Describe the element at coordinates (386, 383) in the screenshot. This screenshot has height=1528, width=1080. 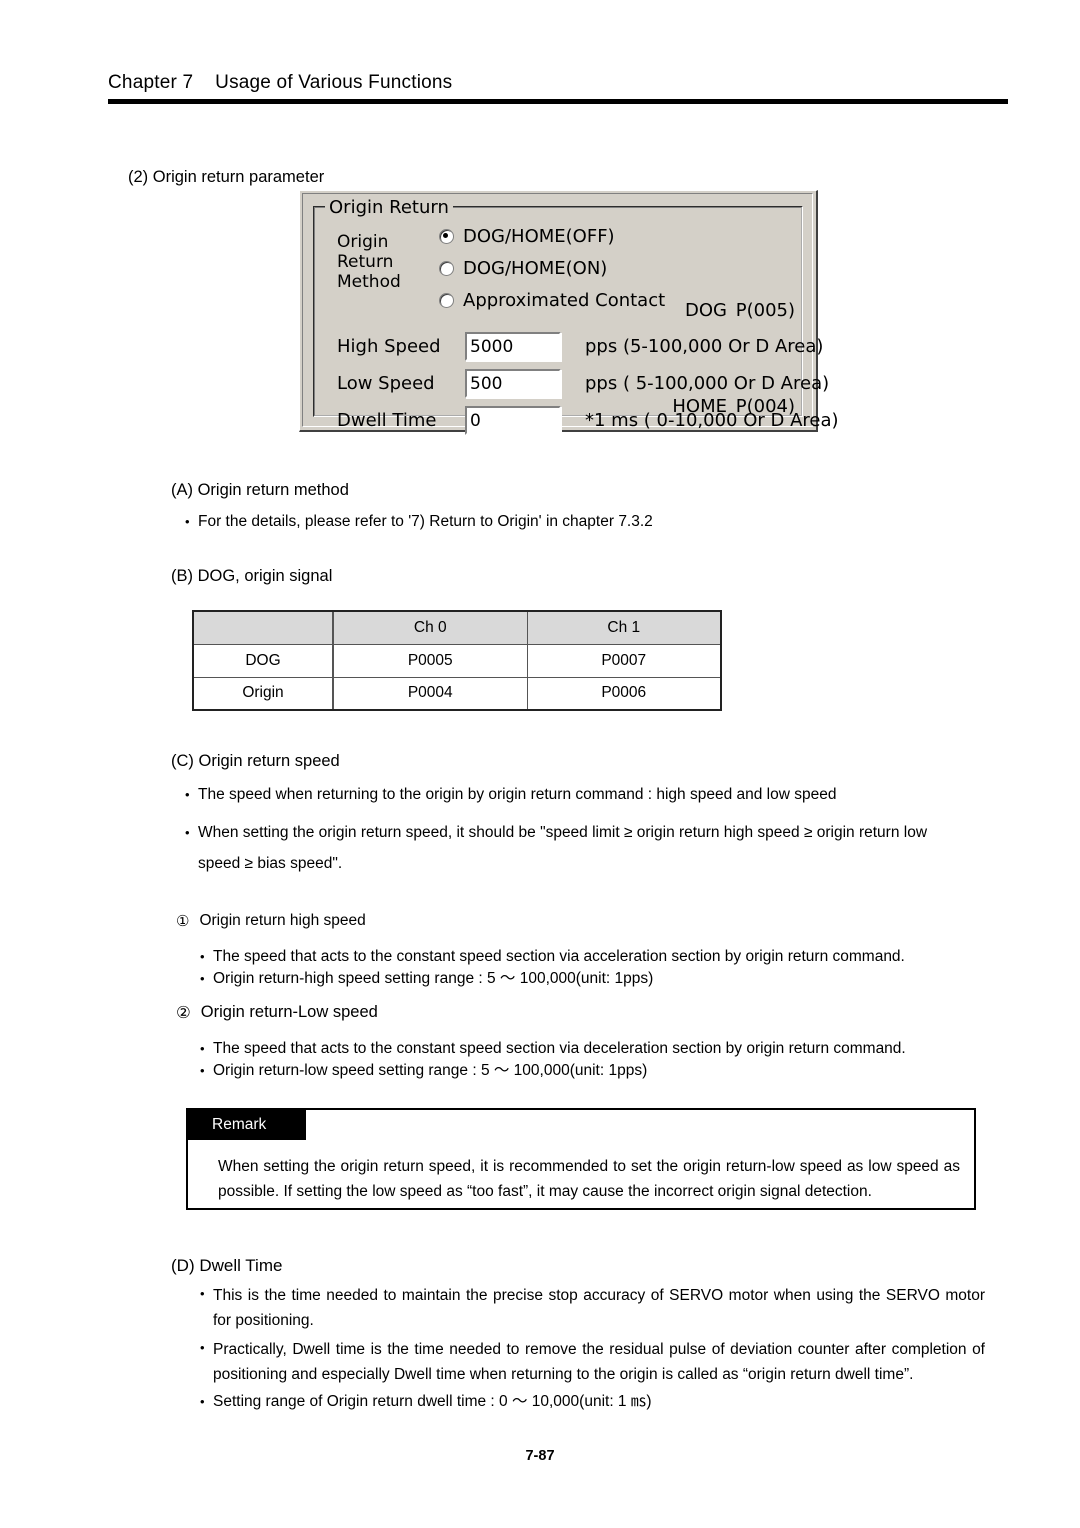
I see `field-label: Low Speed` at that location.